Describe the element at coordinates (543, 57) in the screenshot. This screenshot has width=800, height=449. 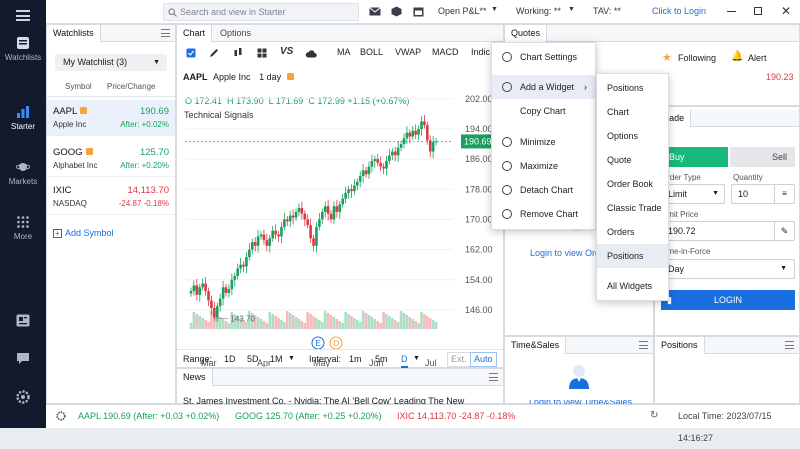
I see `menu-item-chart-settings: Chart Settings` at that location.